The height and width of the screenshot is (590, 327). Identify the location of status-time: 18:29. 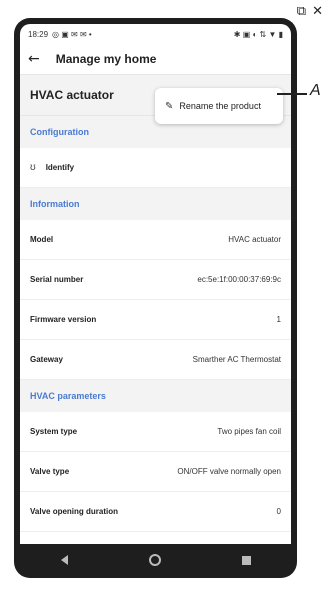
(38, 34).